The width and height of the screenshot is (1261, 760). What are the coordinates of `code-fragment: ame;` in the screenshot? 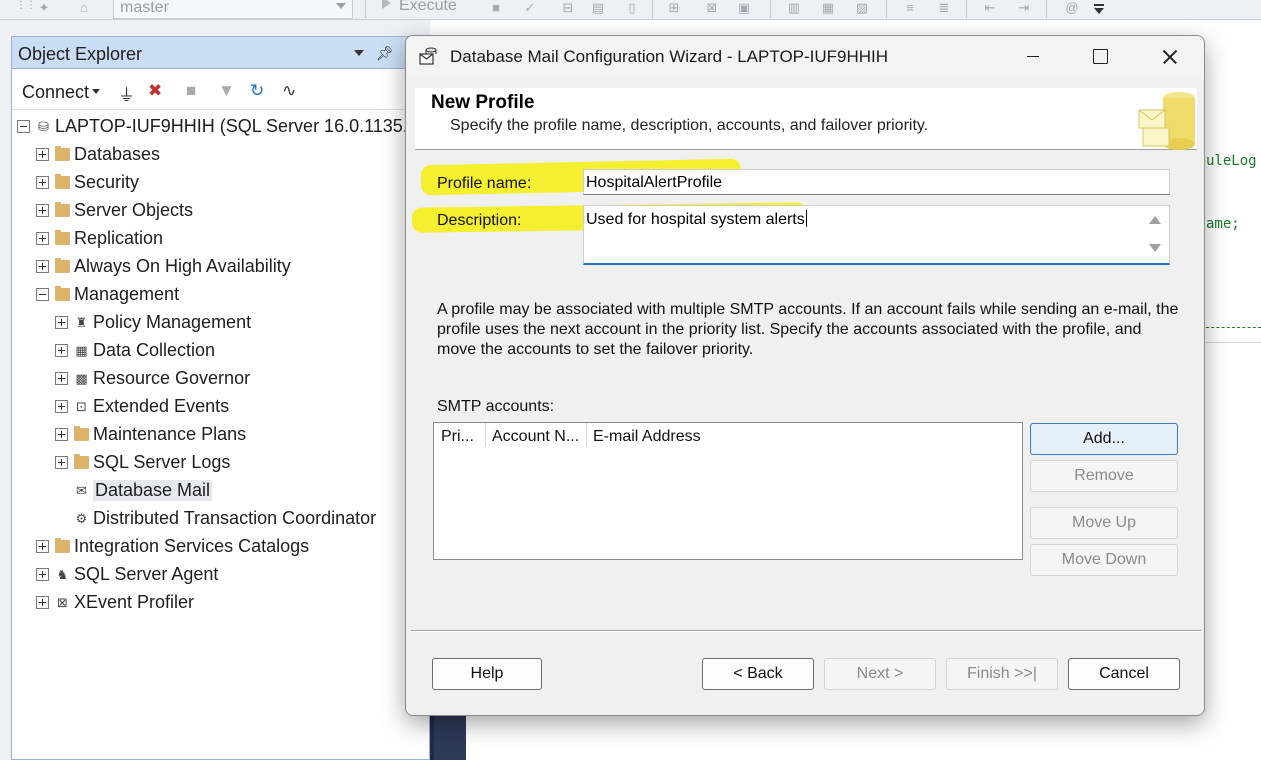 It's located at (1223, 224).